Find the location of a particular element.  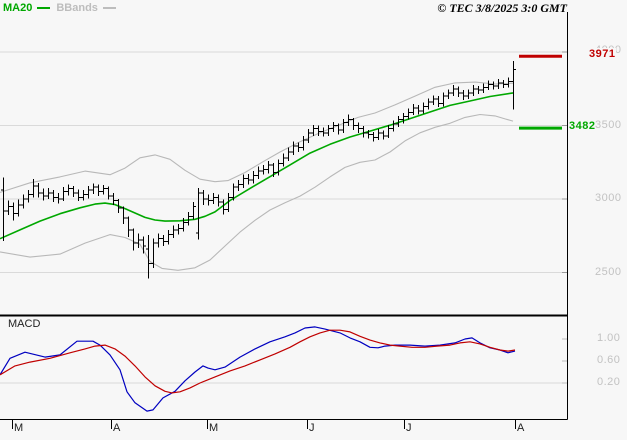

macd-panel-title: MACD is located at coordinates (24, 324).